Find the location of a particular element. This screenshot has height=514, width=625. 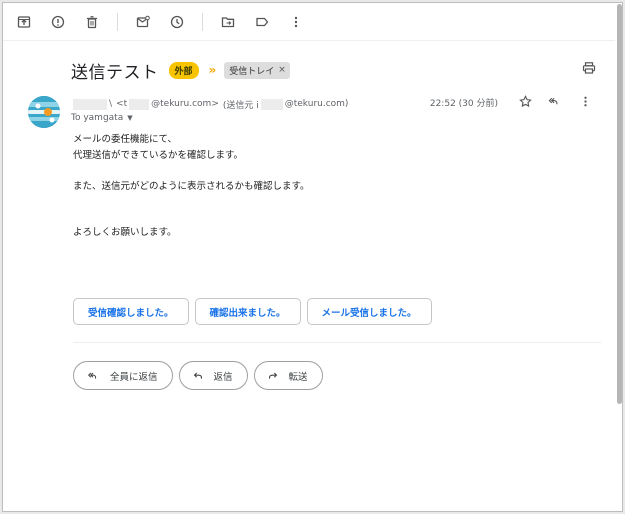

body-line: また、送信元がどのように表示されるかも確認します。 is located at coordinates (191, 186).